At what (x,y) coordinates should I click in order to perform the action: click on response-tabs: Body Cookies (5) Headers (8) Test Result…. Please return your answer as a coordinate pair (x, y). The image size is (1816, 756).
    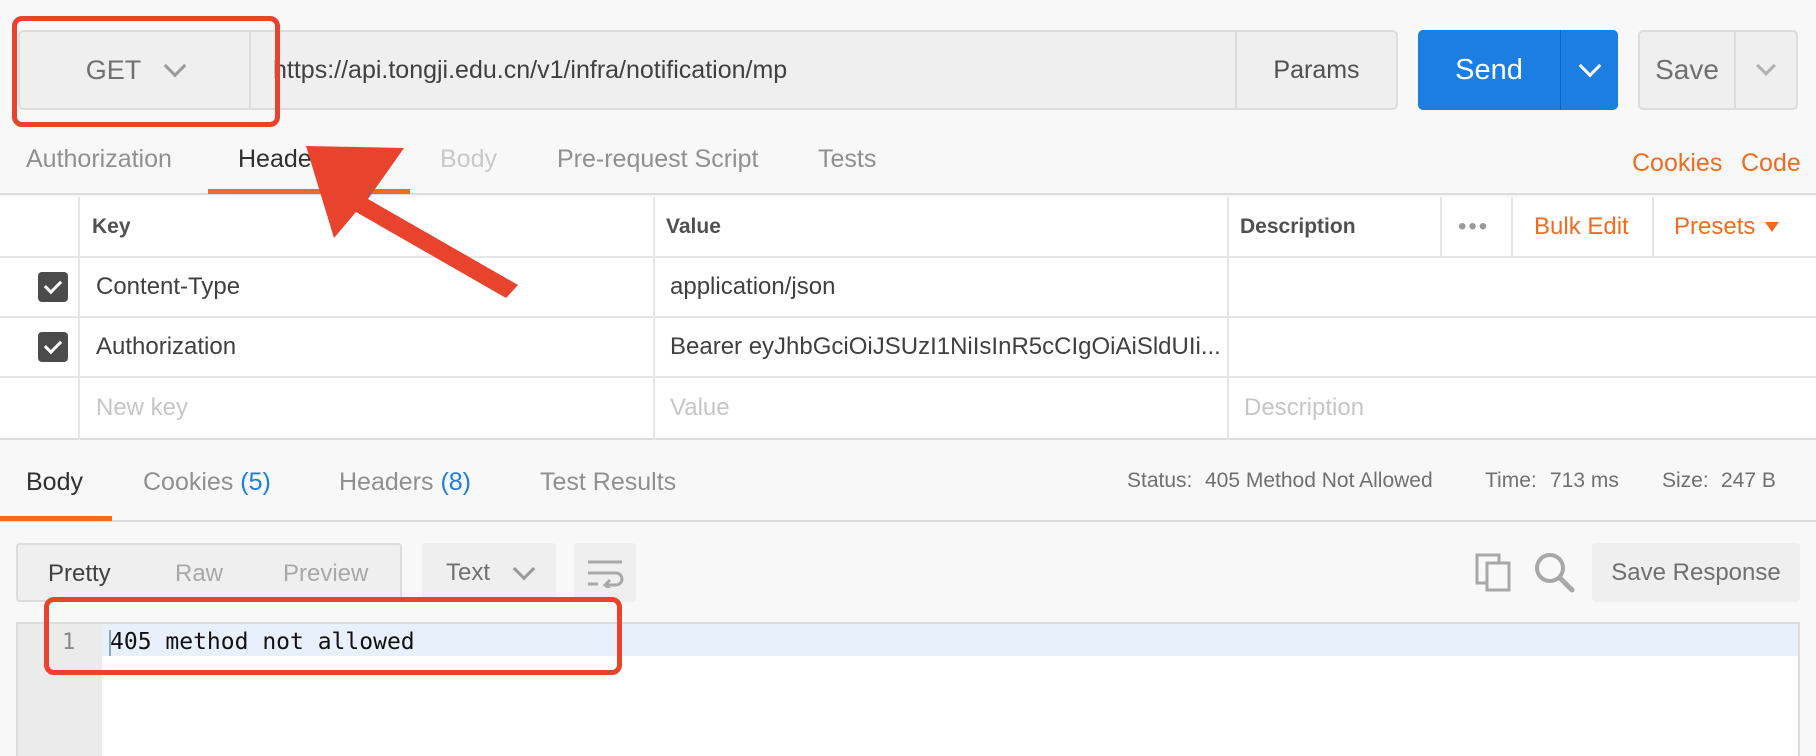
    Looking at the image, I should click on (908, 482).